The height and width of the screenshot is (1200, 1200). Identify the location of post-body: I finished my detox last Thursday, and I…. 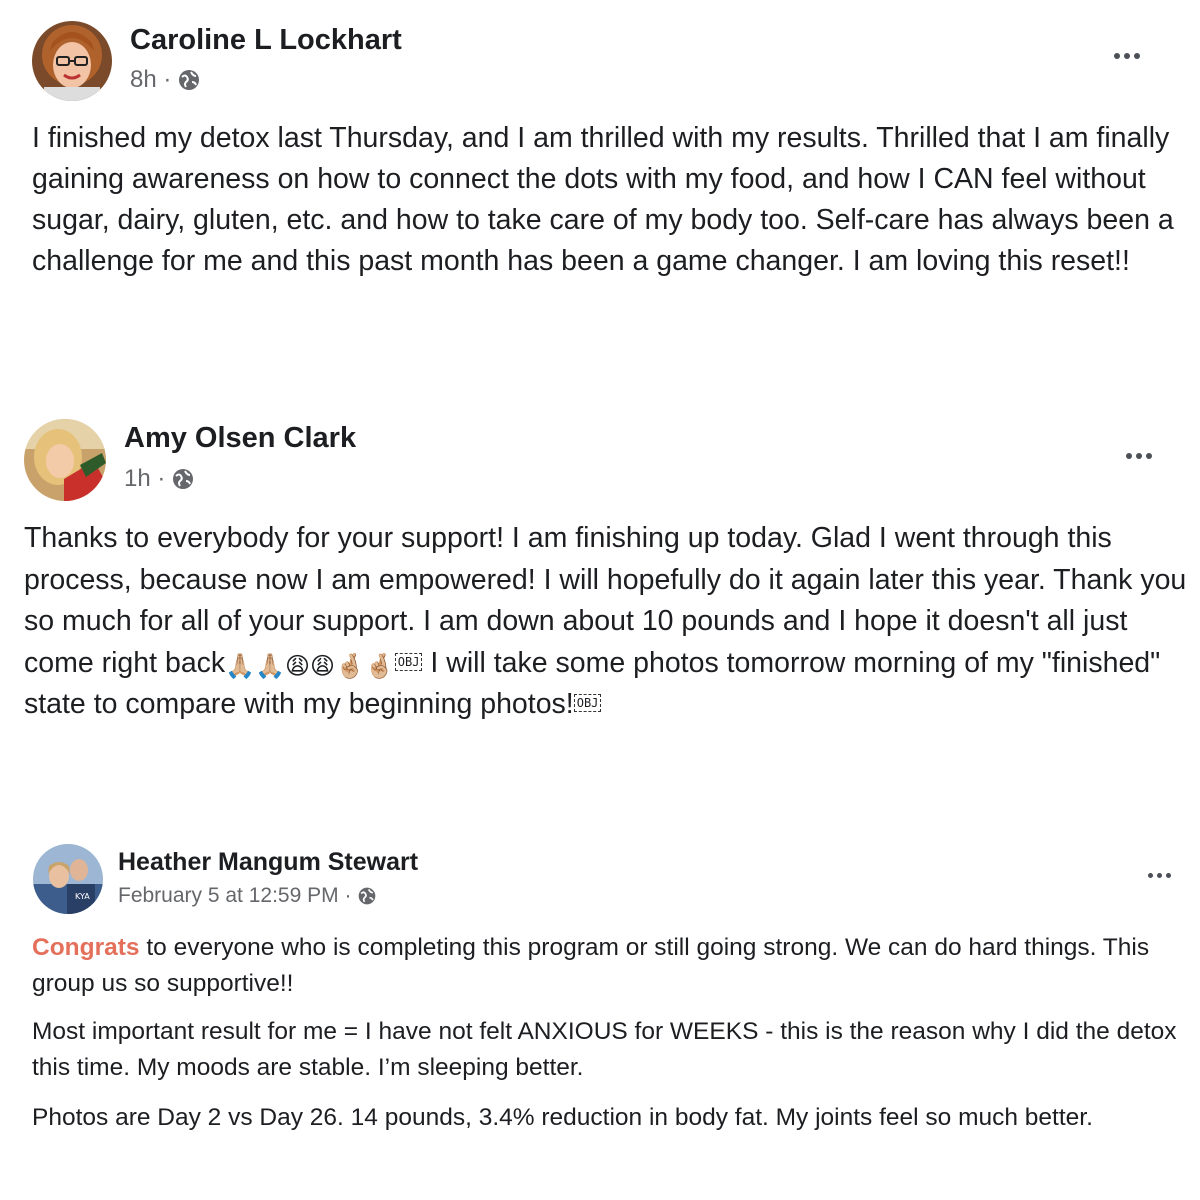
(603, 199).